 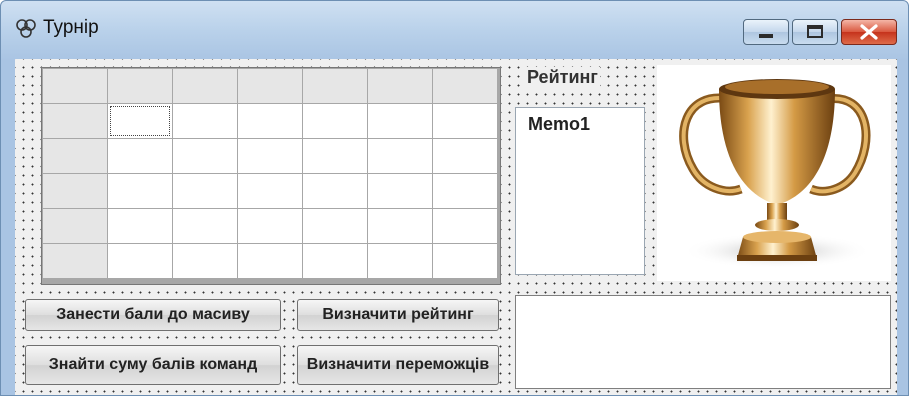 I want to click on trophy-image, so click(x=774, y=173).